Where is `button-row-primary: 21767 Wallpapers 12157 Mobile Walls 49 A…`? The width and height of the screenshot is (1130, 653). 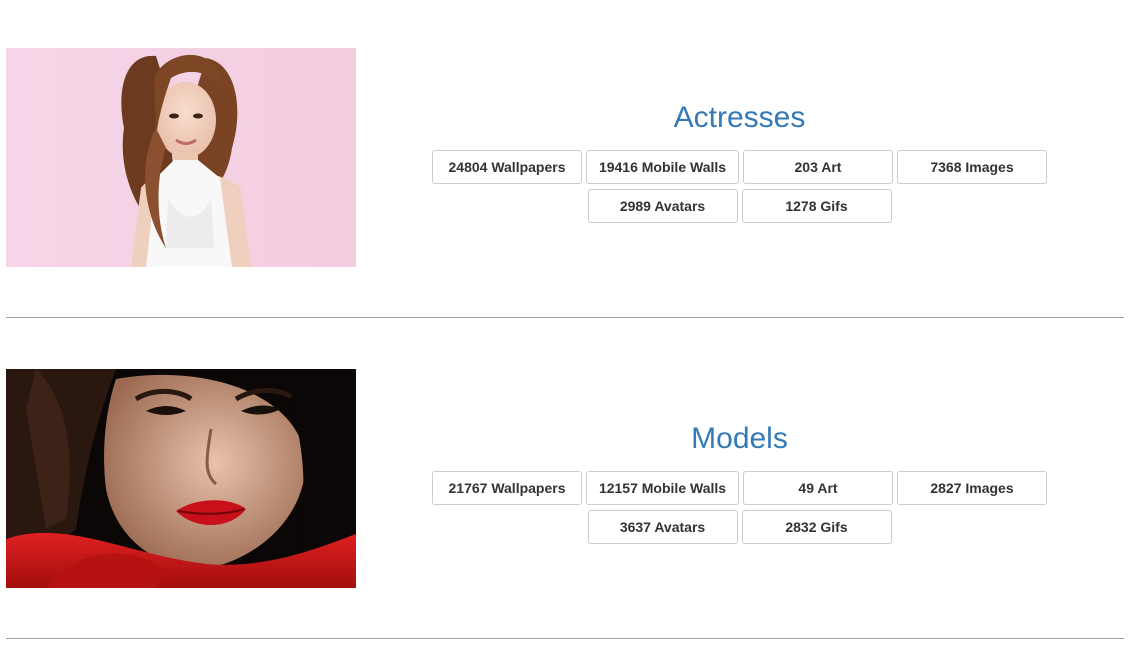
button-row-primary: 21767 Wallpapers 12157 Mobile Walls 49 A… is located at coordinates (739, 488).